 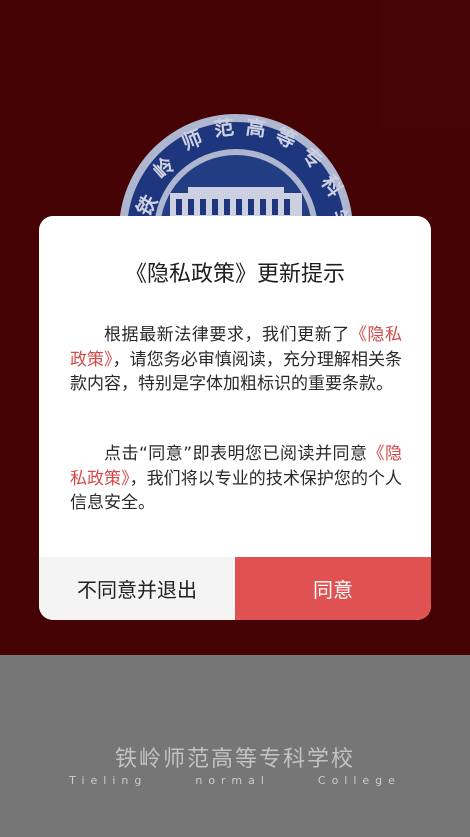 What do you see at coordinates (137, 588) in the screenshot?
I see `disagree-exit-button: 不同意并退出` at bounding box center [137, 588].